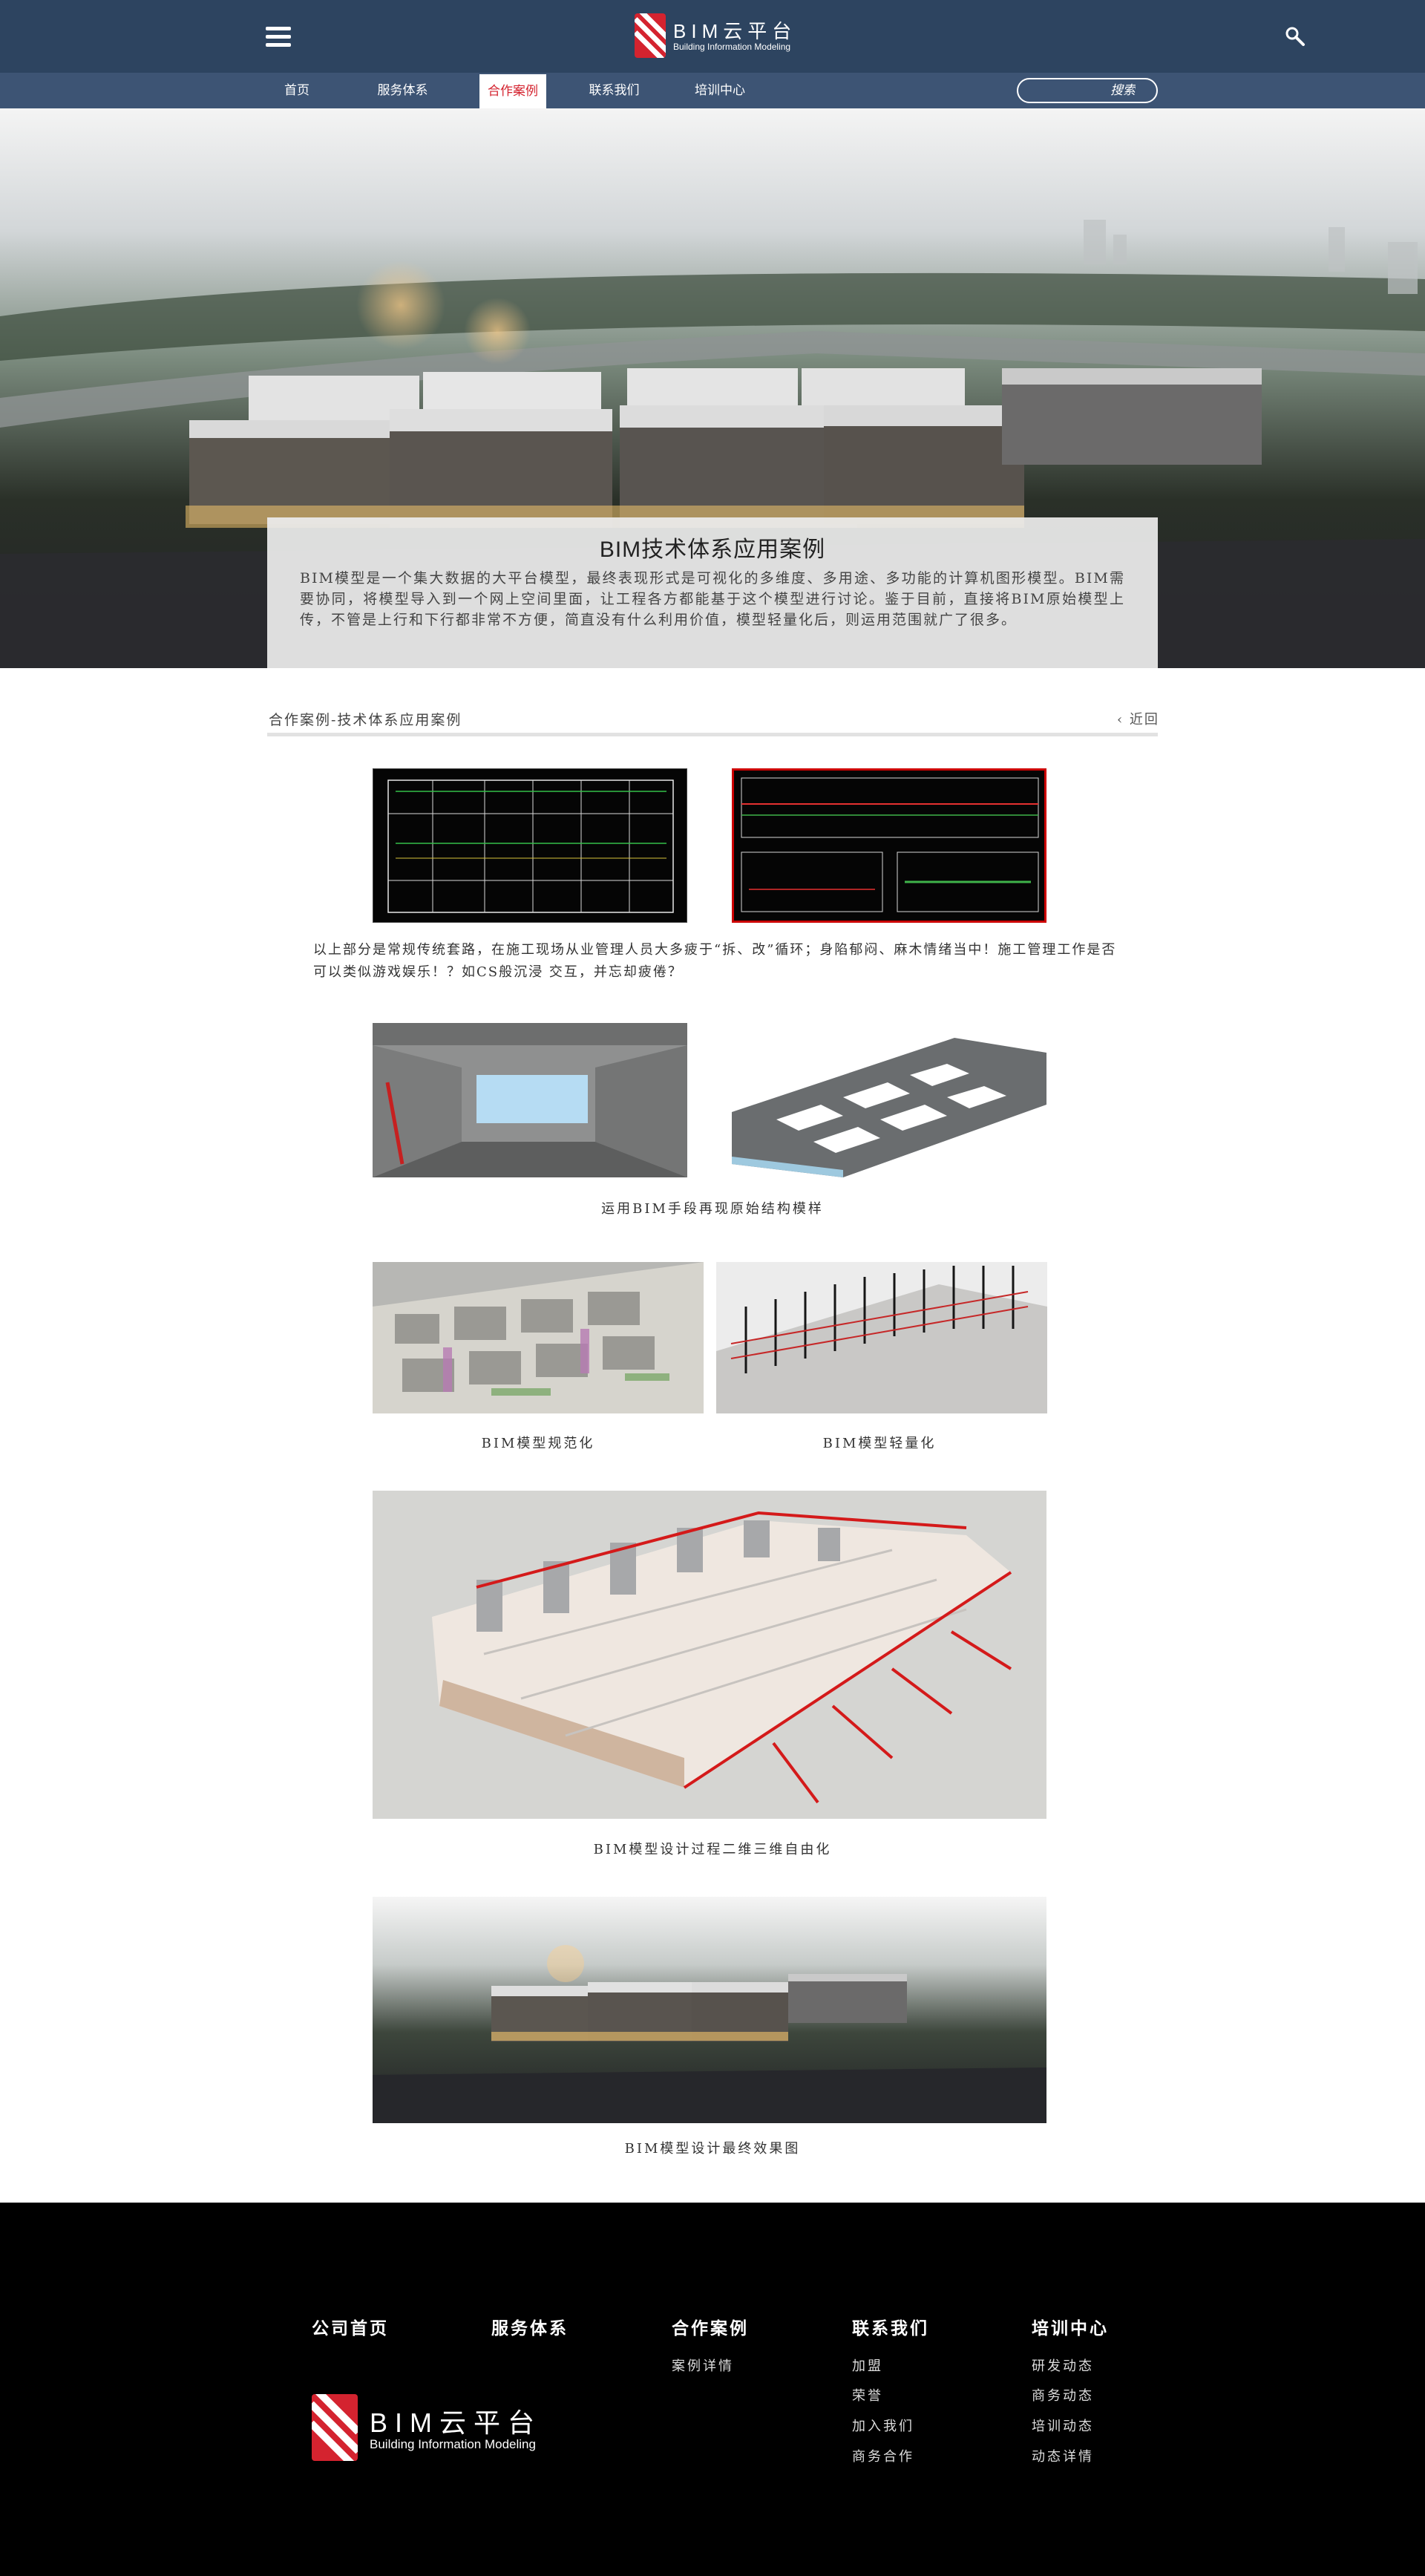  I want to click on bim-lightweight-image, so click(881, 1338).